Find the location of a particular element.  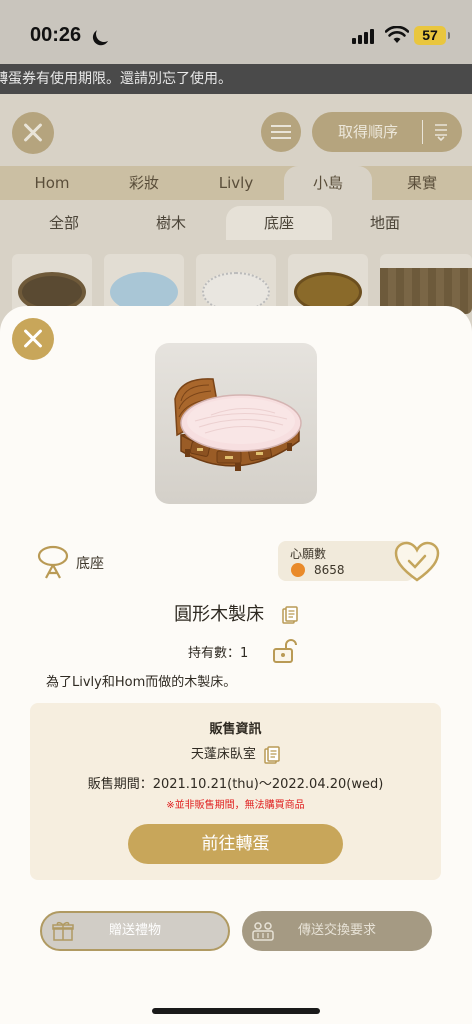

sort-icon is located at coordinates (441, 132).